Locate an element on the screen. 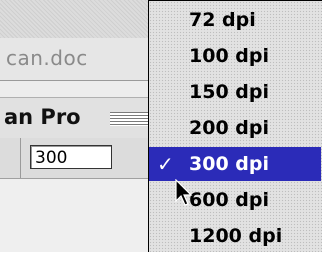 This screenshot has width=322, height=253. menu-item-150-dpi: 150 dpi is located at coordinates (235, 92).